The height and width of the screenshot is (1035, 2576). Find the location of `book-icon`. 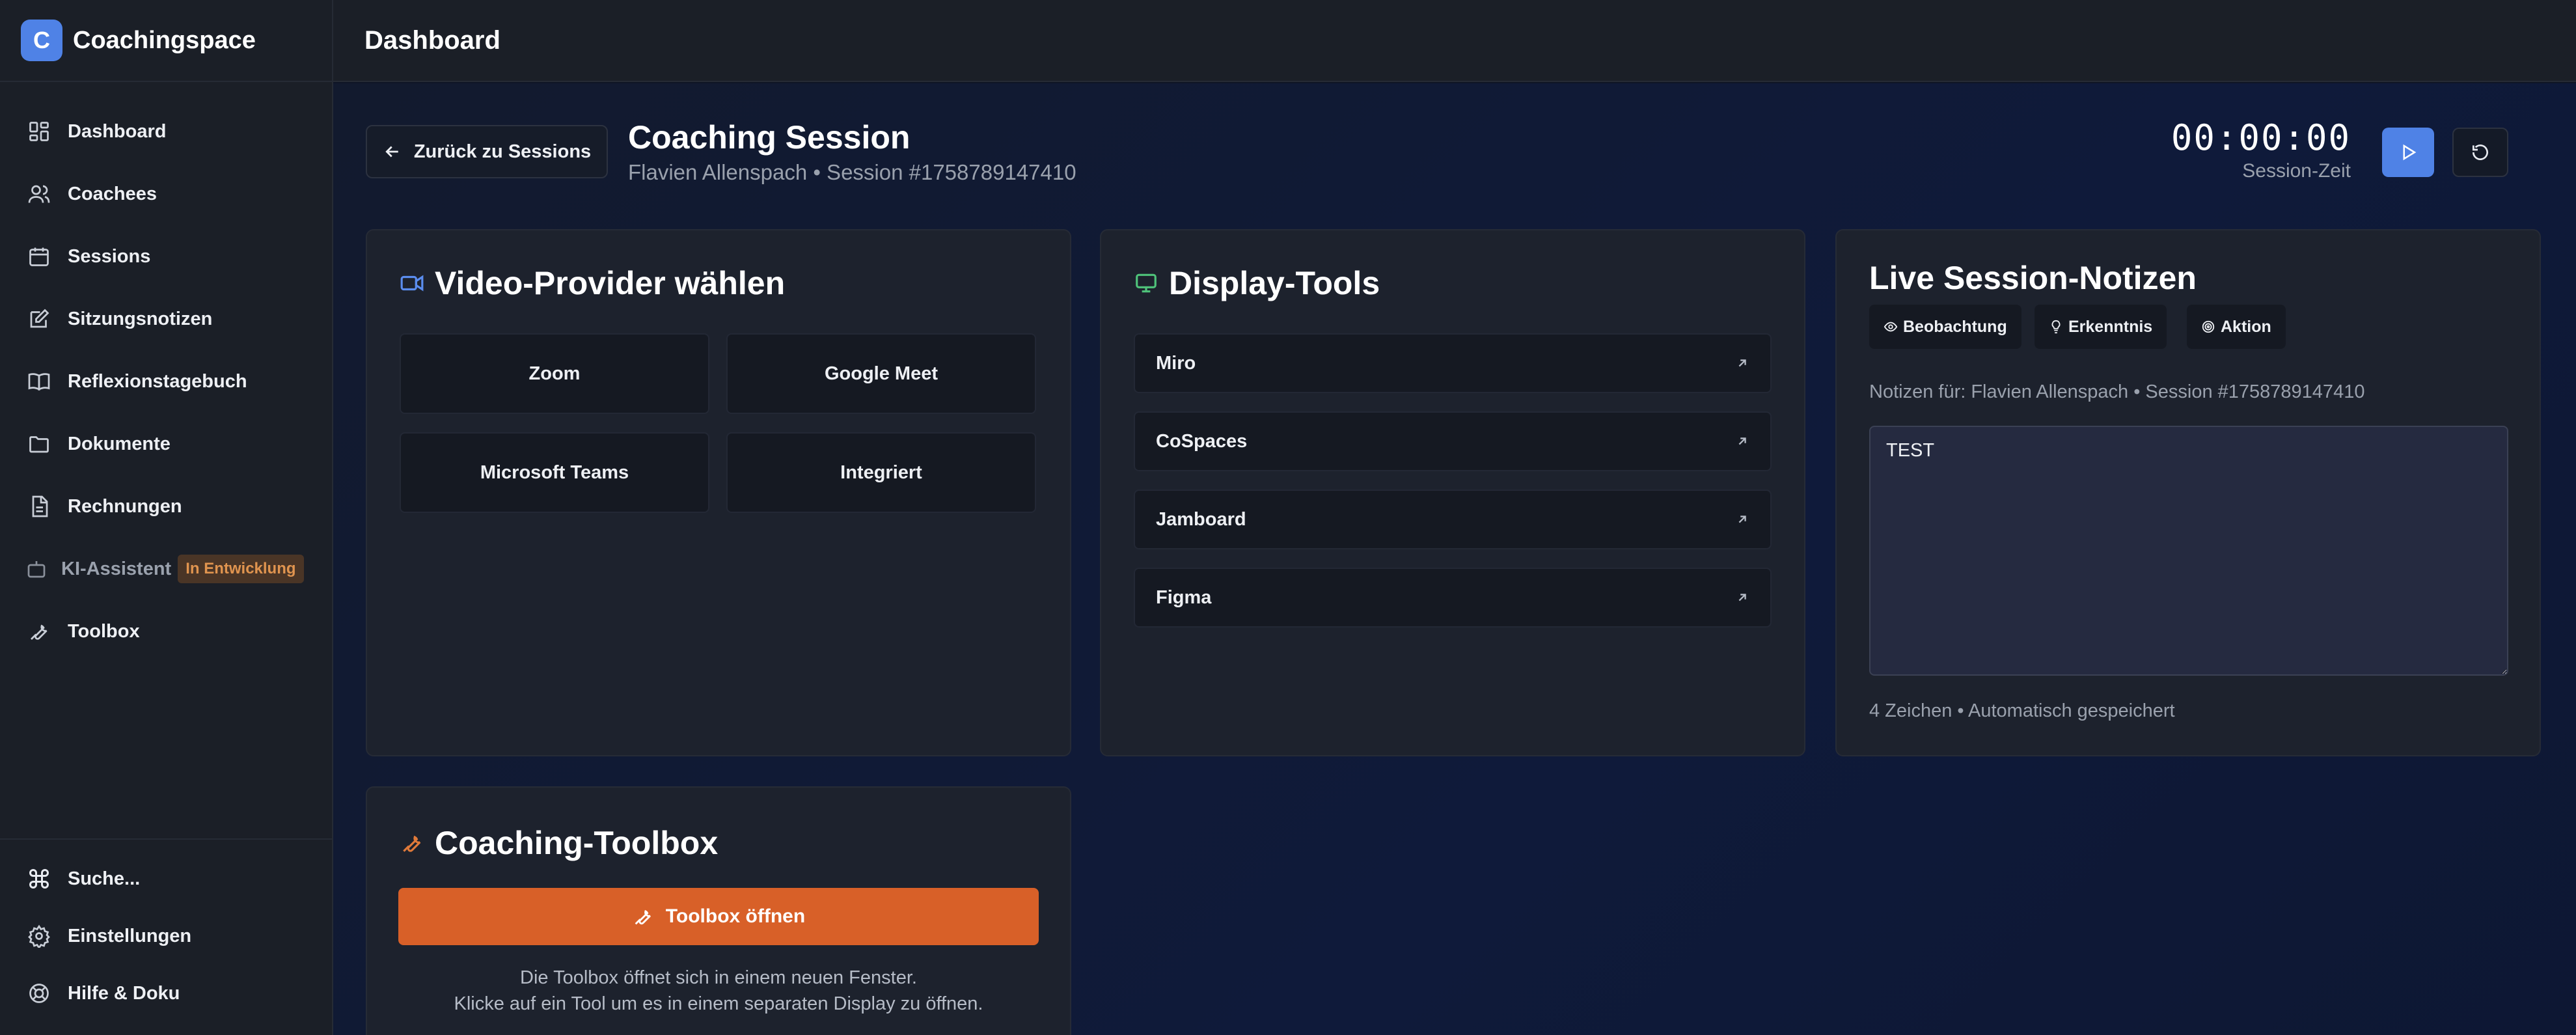

book-icon is located at coordinates (39, 381).